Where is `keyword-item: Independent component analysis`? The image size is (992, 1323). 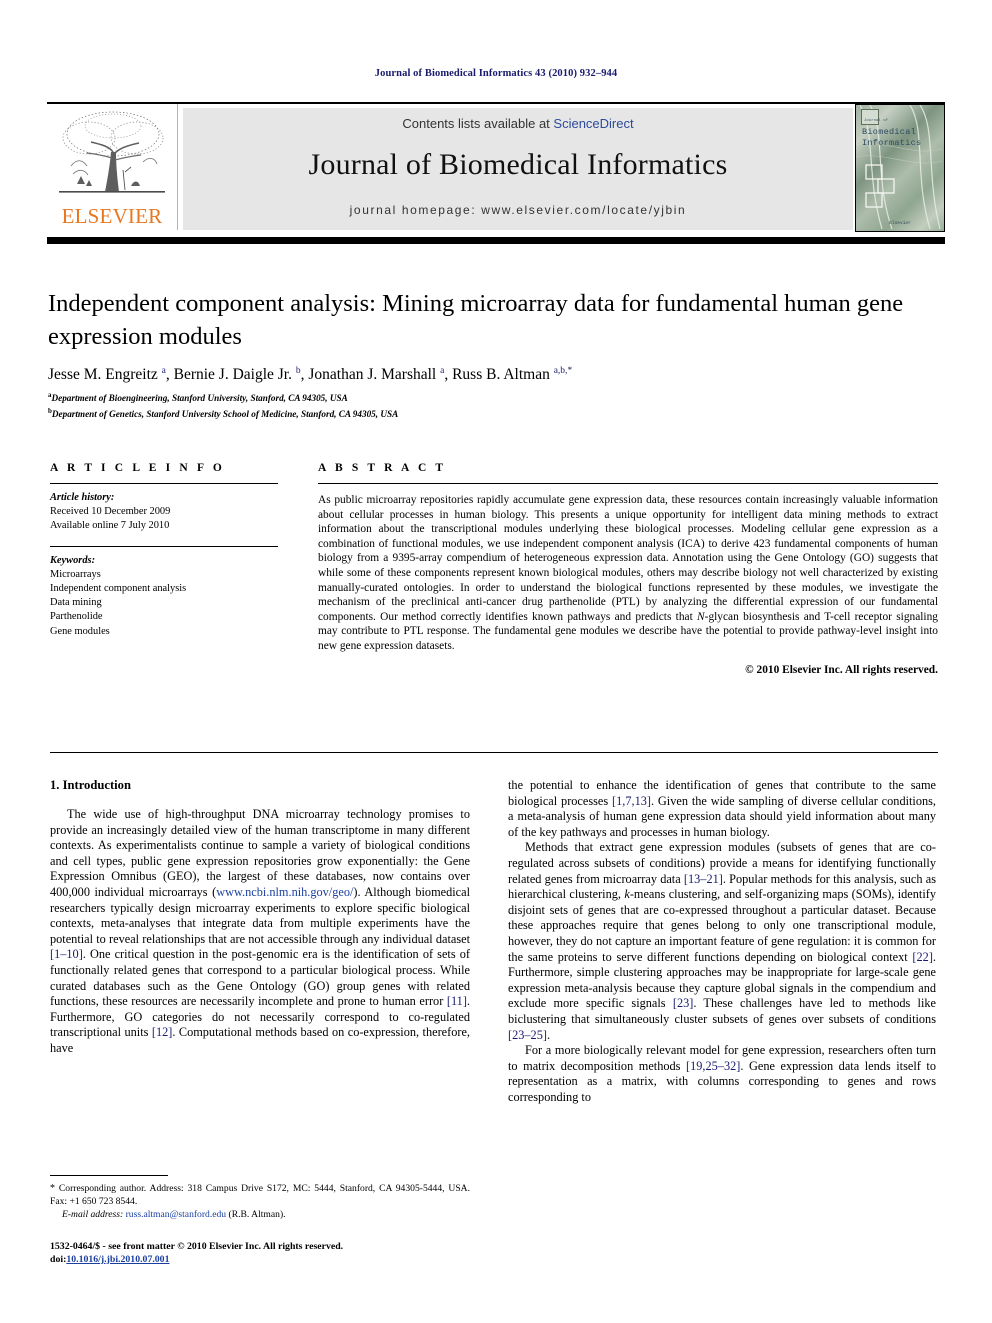 keyword-item: Independent component analysis is located at coordinates (118, 589).